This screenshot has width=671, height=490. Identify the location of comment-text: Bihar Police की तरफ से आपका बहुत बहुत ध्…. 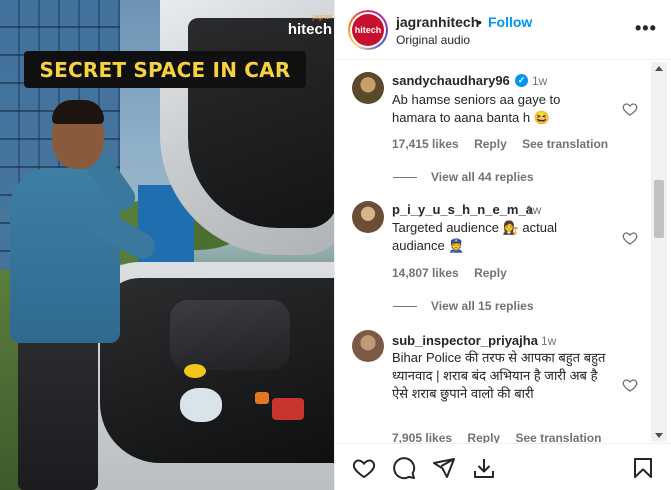
(499, 375).